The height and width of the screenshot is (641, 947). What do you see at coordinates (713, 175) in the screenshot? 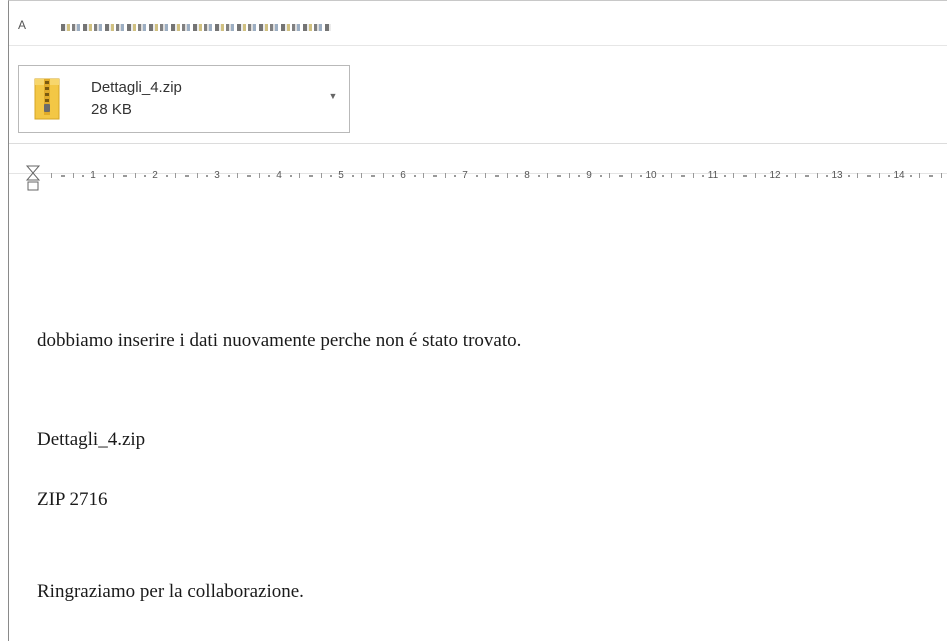
I see `ruler-number: 11` at bounding box center [713, 175].